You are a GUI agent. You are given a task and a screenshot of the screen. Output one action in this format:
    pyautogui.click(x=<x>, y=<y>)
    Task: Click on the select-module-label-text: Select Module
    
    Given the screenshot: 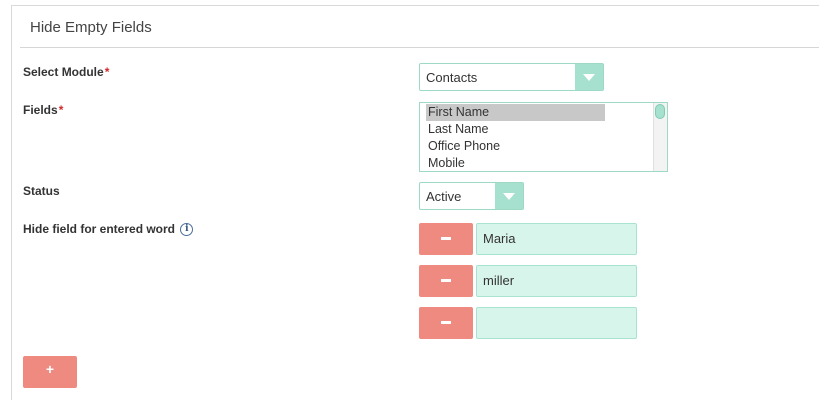 What is the action you would take?
    pyautogui.click(x=63, y=72)
    